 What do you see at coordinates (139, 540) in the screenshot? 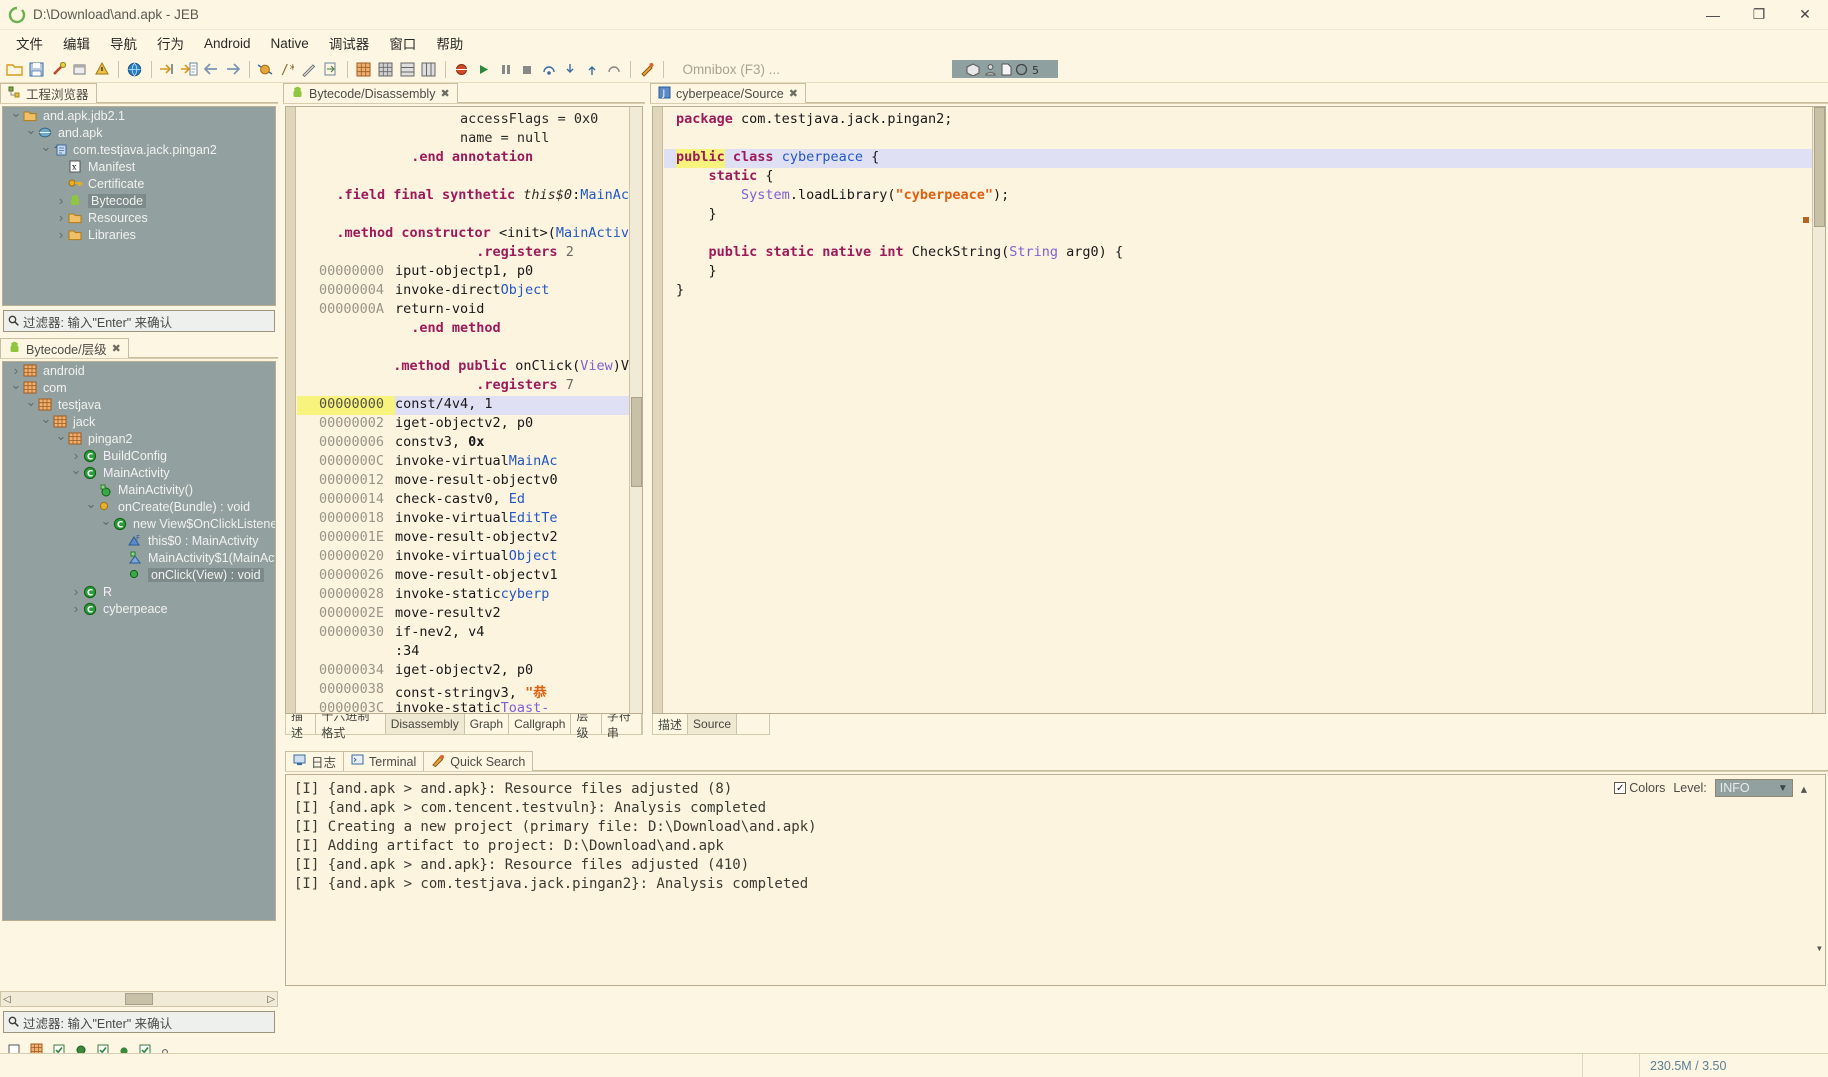
I see `tree-node: Fthis$0 : MainActivity` at bounding box center [139, 540].